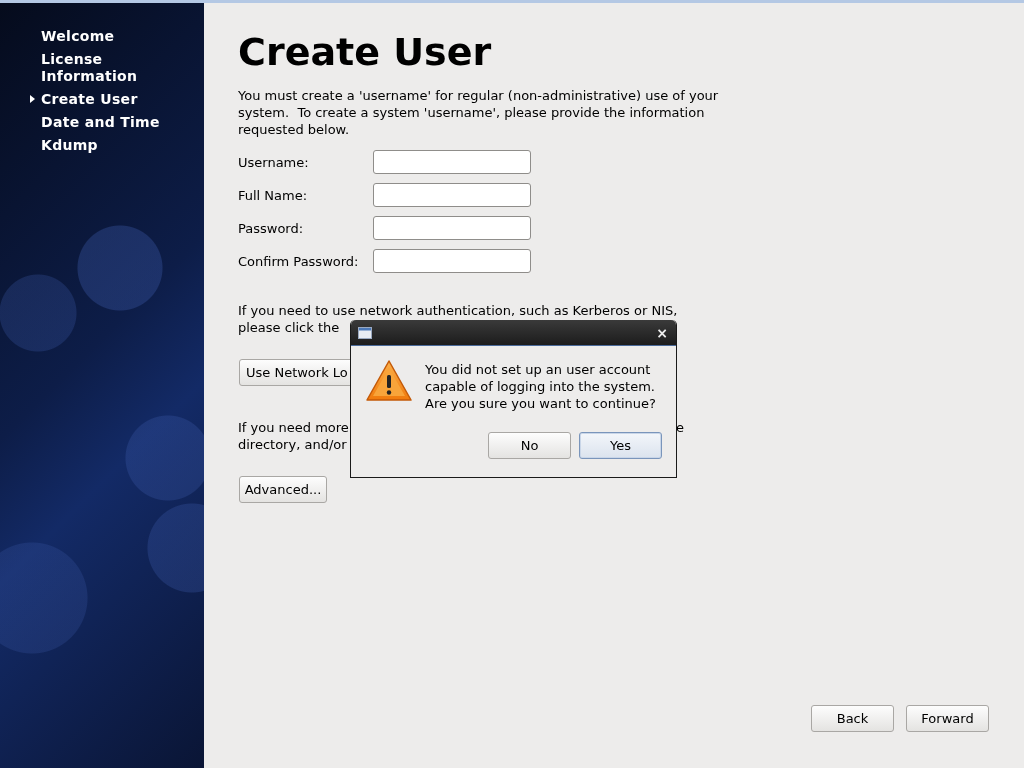 This screenshot has width=1024, height=768. Describe the element at coordinates (620, 445) in the screenshot. I see `yes-button: Yes` at that location.